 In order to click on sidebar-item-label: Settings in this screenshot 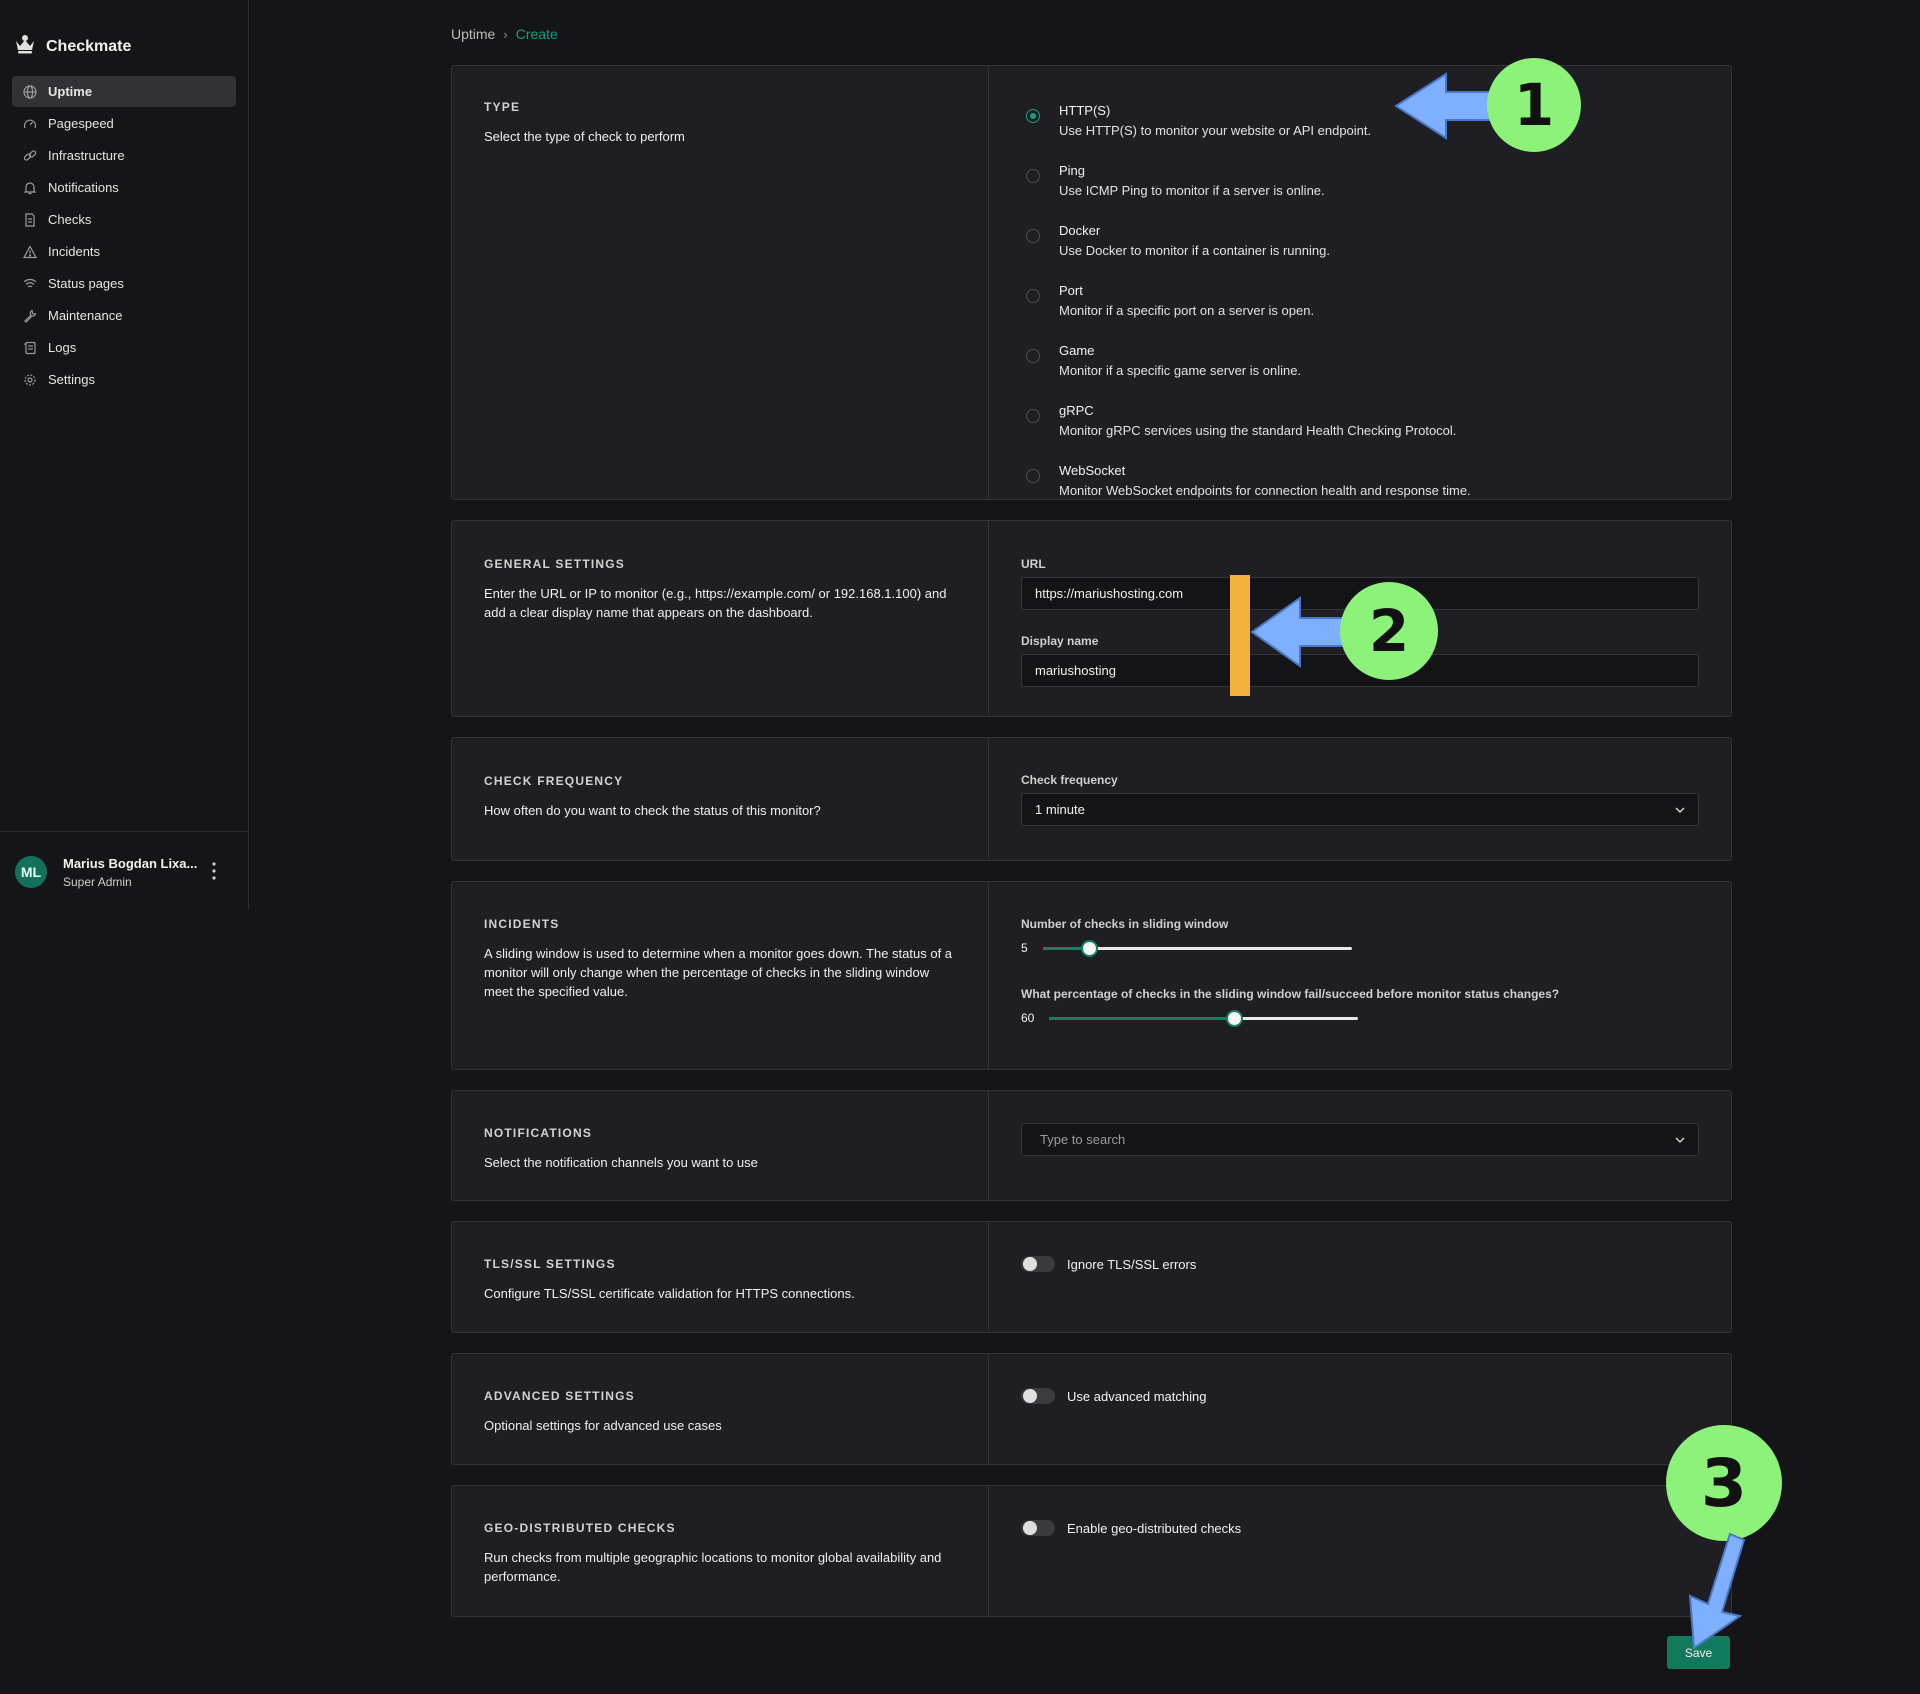, I will do `click(71, 379)`.